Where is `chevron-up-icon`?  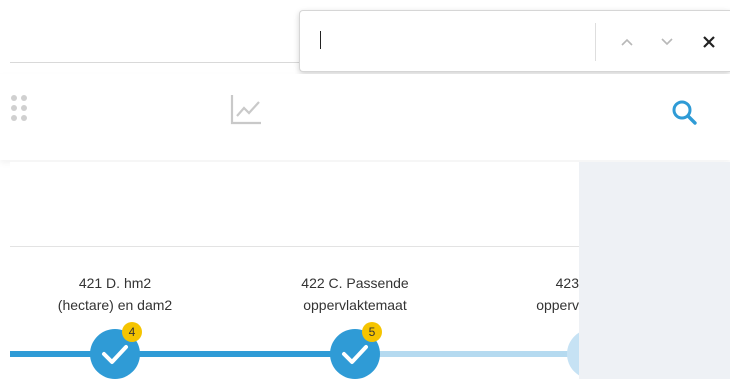
chevron-up-icon is located at coordinates (627, 42).